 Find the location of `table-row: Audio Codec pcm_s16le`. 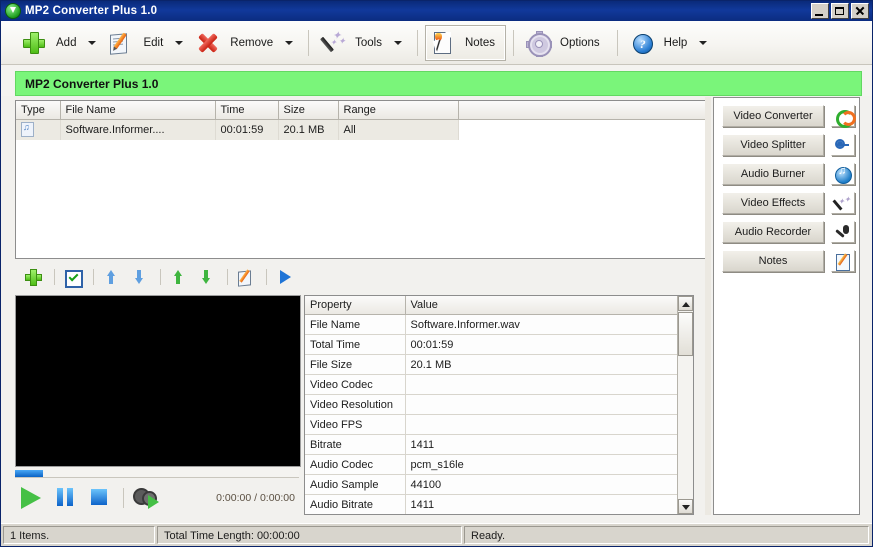

table-row: Audio Codec pcm_s16le is located at coordinates (492, 464).